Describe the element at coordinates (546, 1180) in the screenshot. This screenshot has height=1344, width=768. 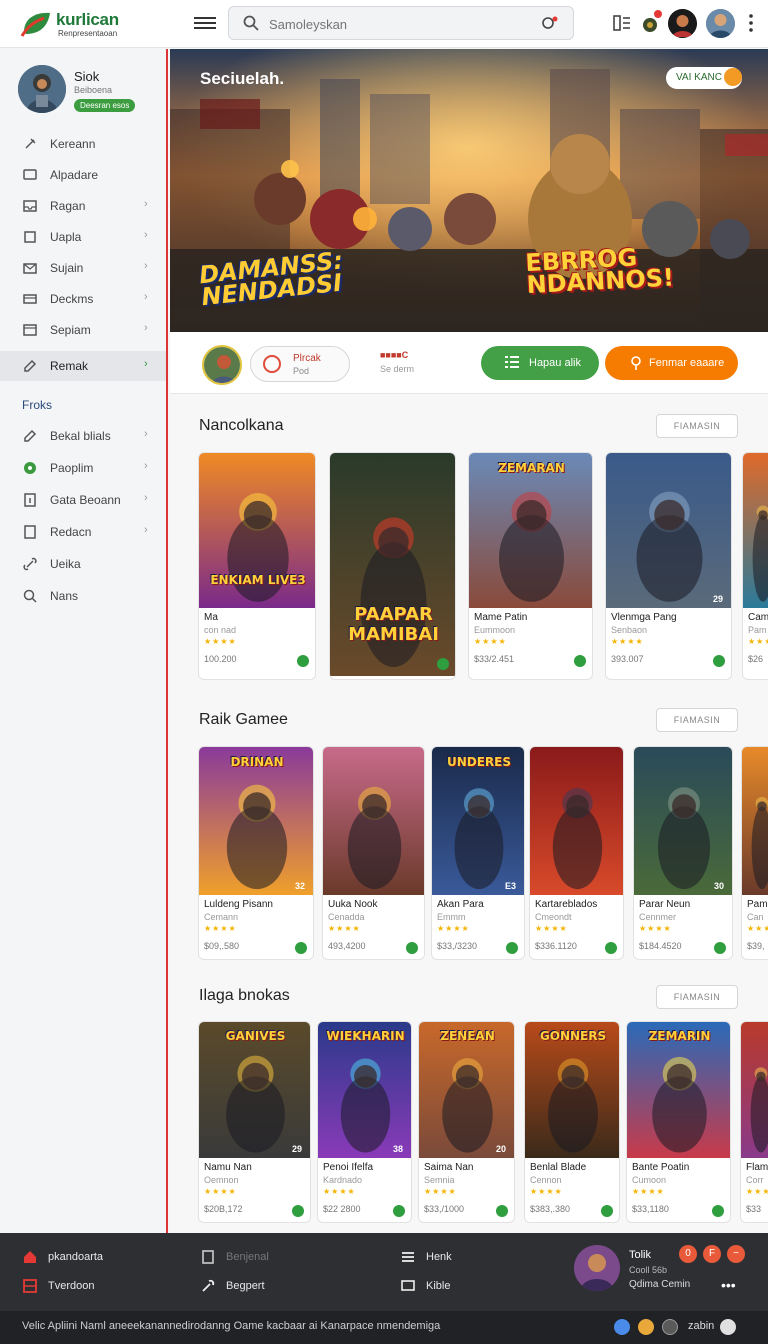
I see `game-subtitle: Cennon` at that location.